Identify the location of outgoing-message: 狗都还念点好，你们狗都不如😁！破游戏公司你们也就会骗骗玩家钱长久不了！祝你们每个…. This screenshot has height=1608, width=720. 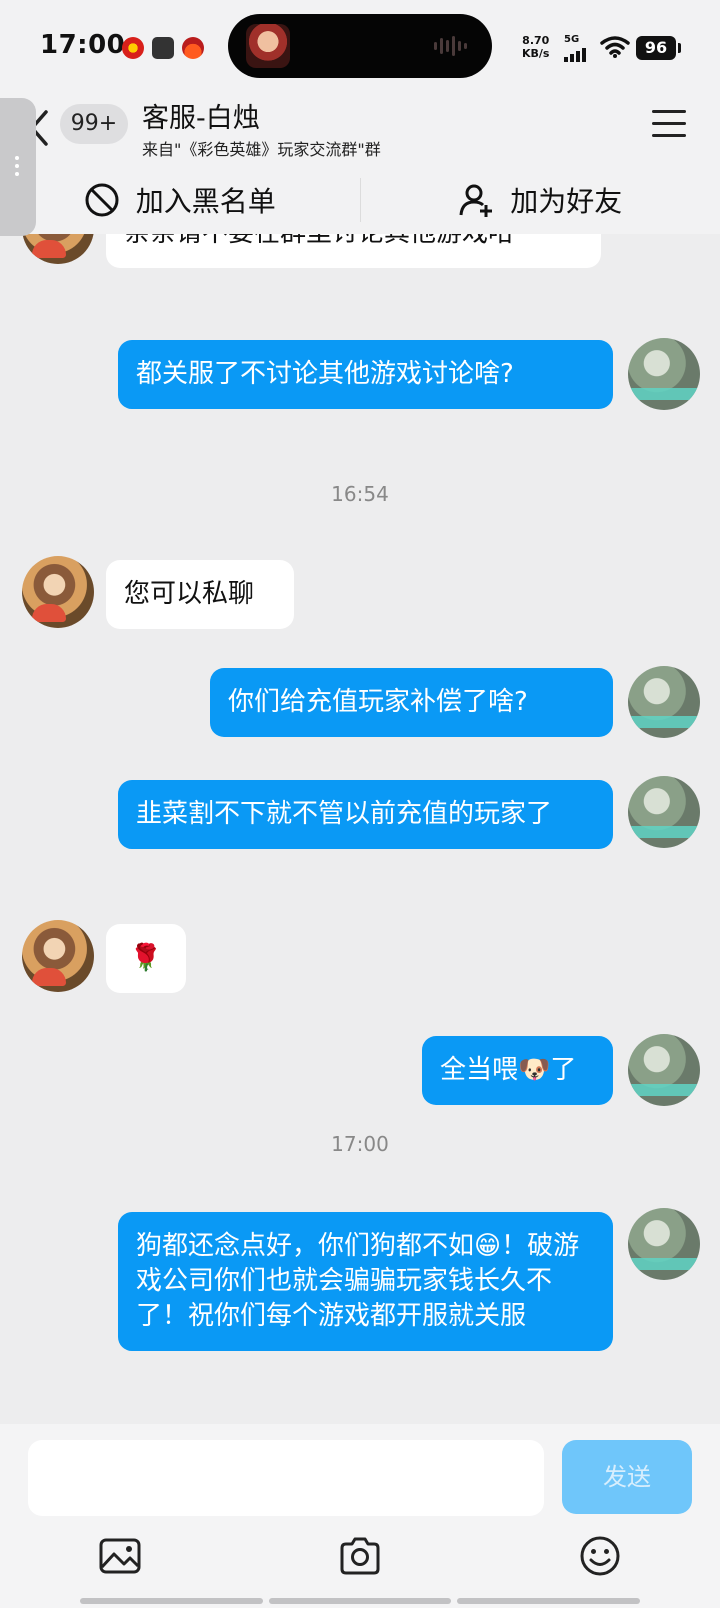
(365, 1281).